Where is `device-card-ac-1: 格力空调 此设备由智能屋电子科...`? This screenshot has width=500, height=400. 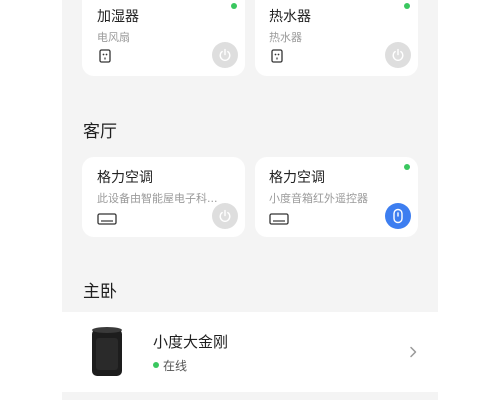
device-card-ac-1: 格力空调 此设备由智能屋电子科... is located at coordinates (163, 197).